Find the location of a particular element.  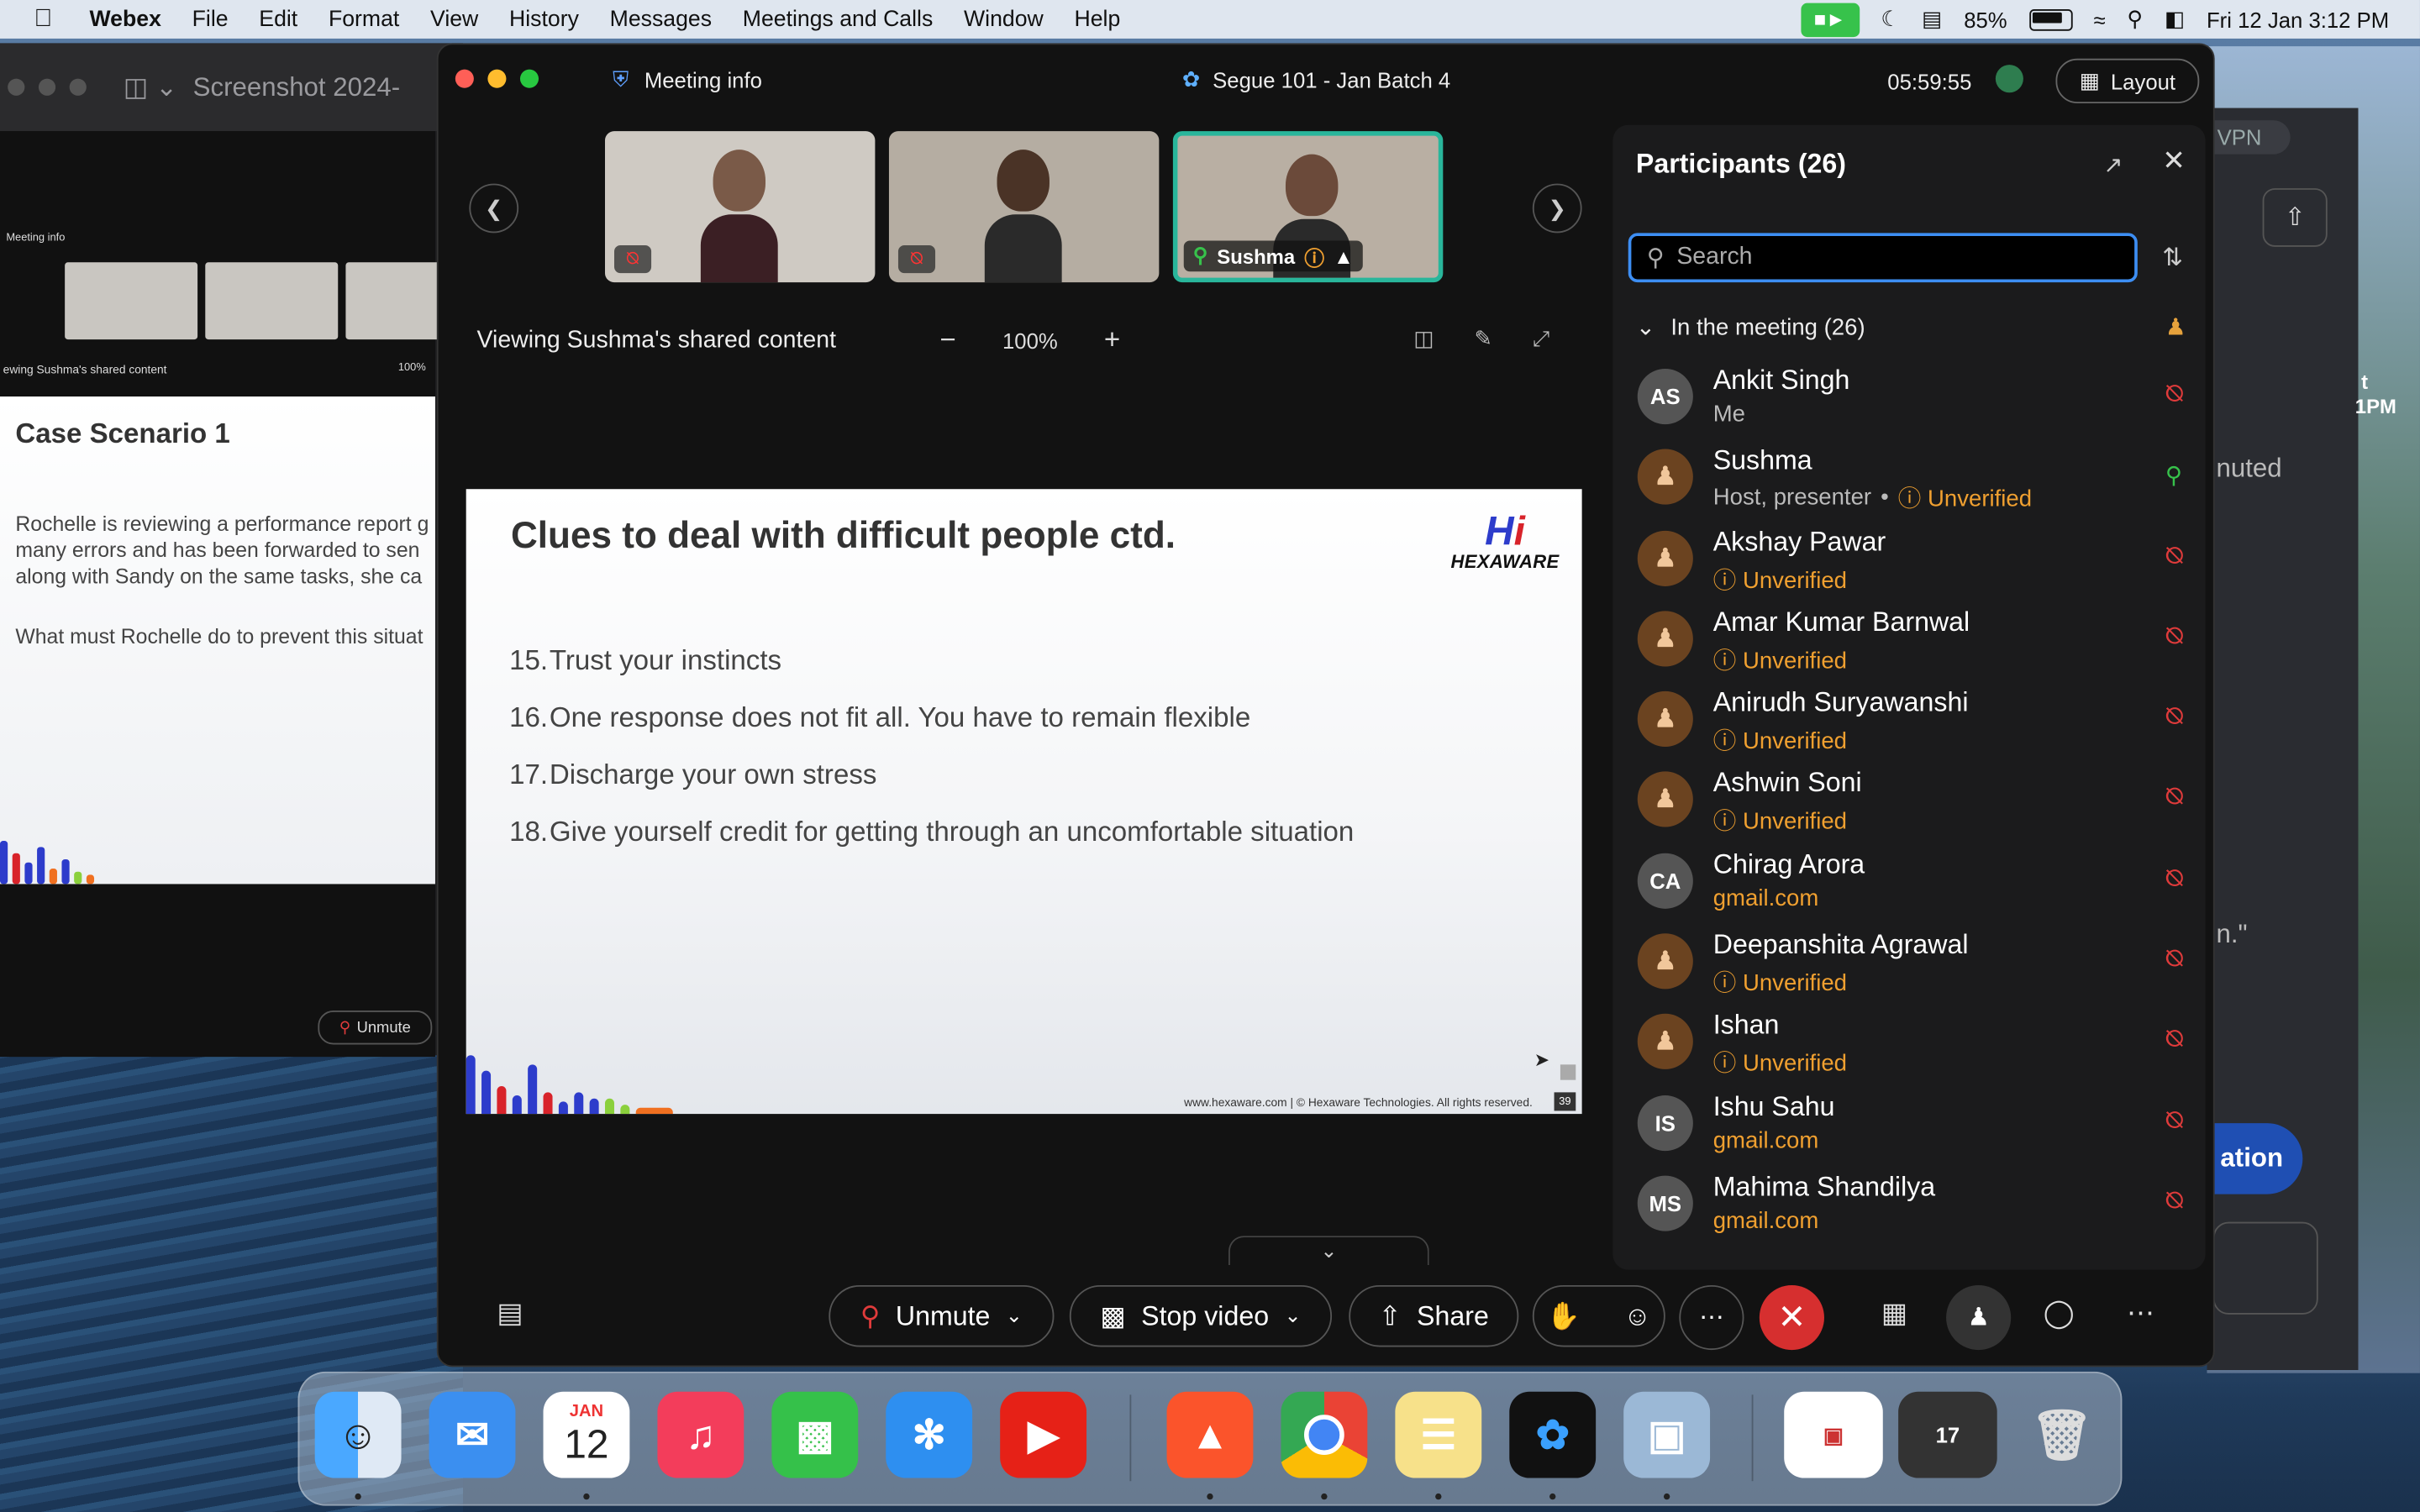

trash-icon: 🗑 is located at coordinates (2061, 1435).